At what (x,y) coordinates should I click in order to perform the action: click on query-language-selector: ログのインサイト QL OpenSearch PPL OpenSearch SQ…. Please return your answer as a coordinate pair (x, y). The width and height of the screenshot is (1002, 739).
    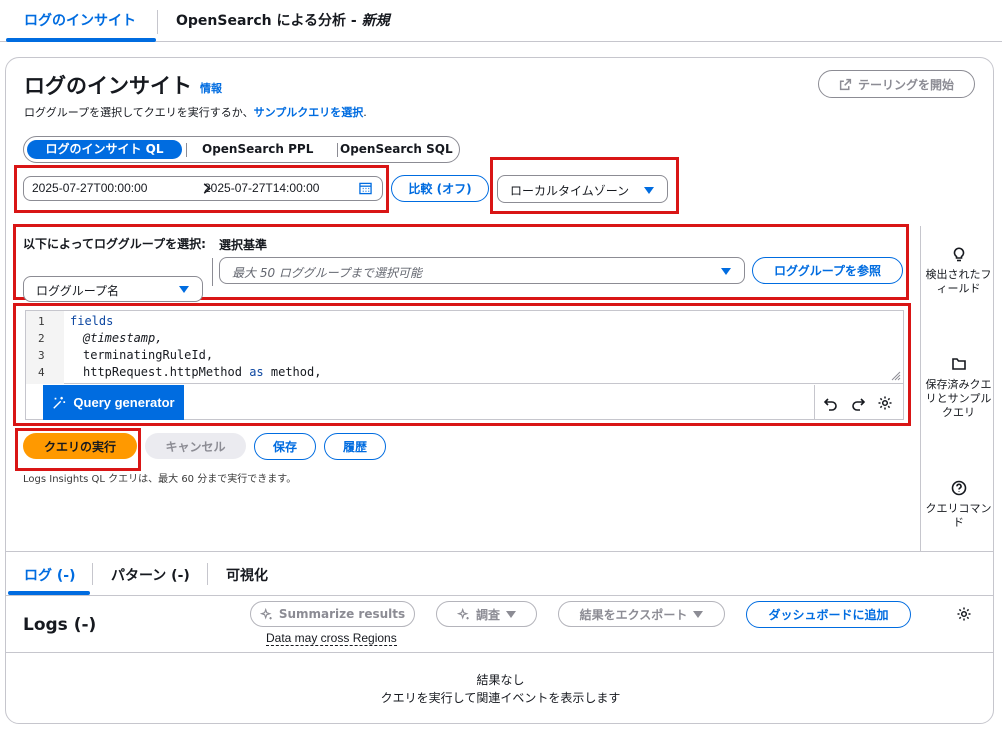
    Looking at the image, I should click on (241, 149).